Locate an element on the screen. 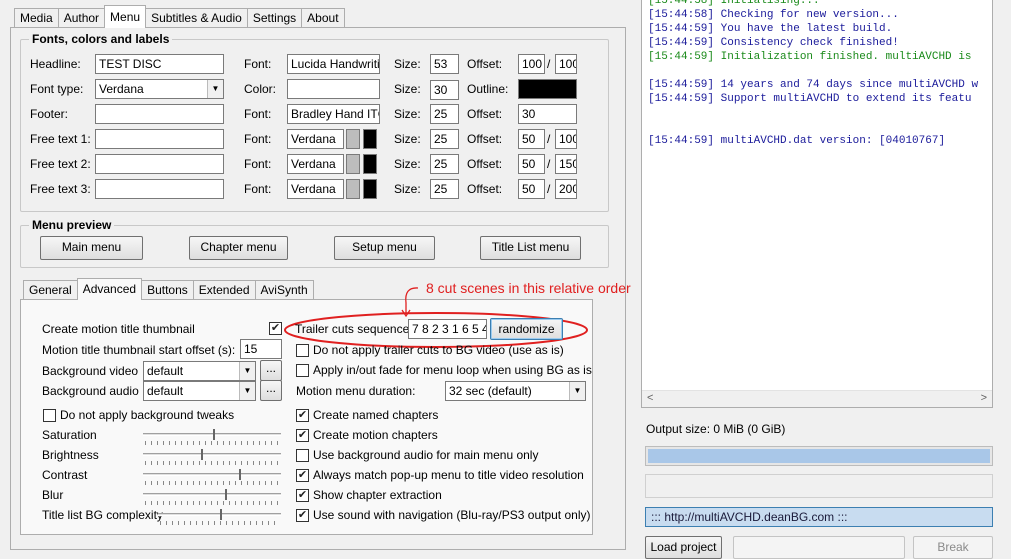 Image resolution: width=1011 pixels, height=559 pixels. tab-buttons: Buttons is located at coordinates (167, 290).